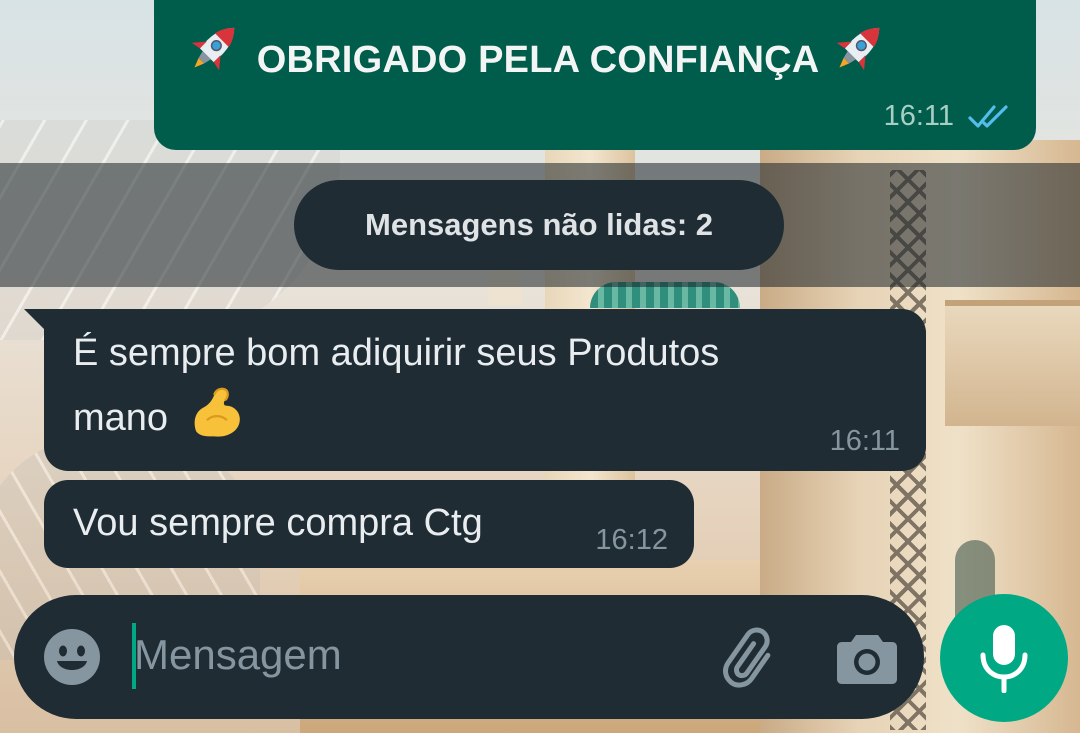 The height and width of the screenshot is (733, 1080). I want to click on outgoing-message-meta: 16:11, so click(947, 116).